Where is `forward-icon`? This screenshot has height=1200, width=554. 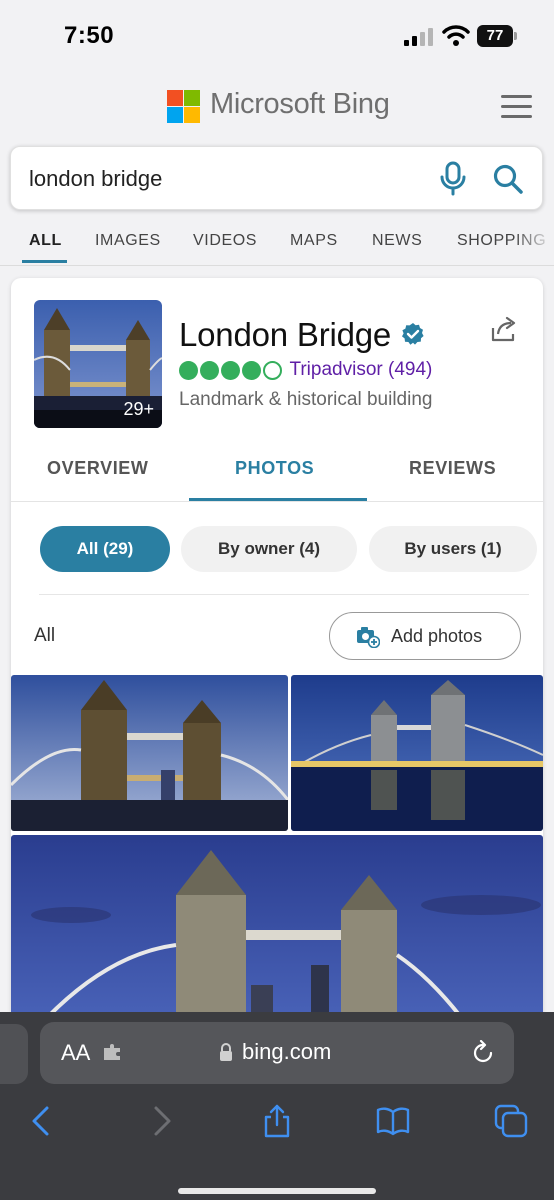
forward-icon is located at coordinates (161, 1121).